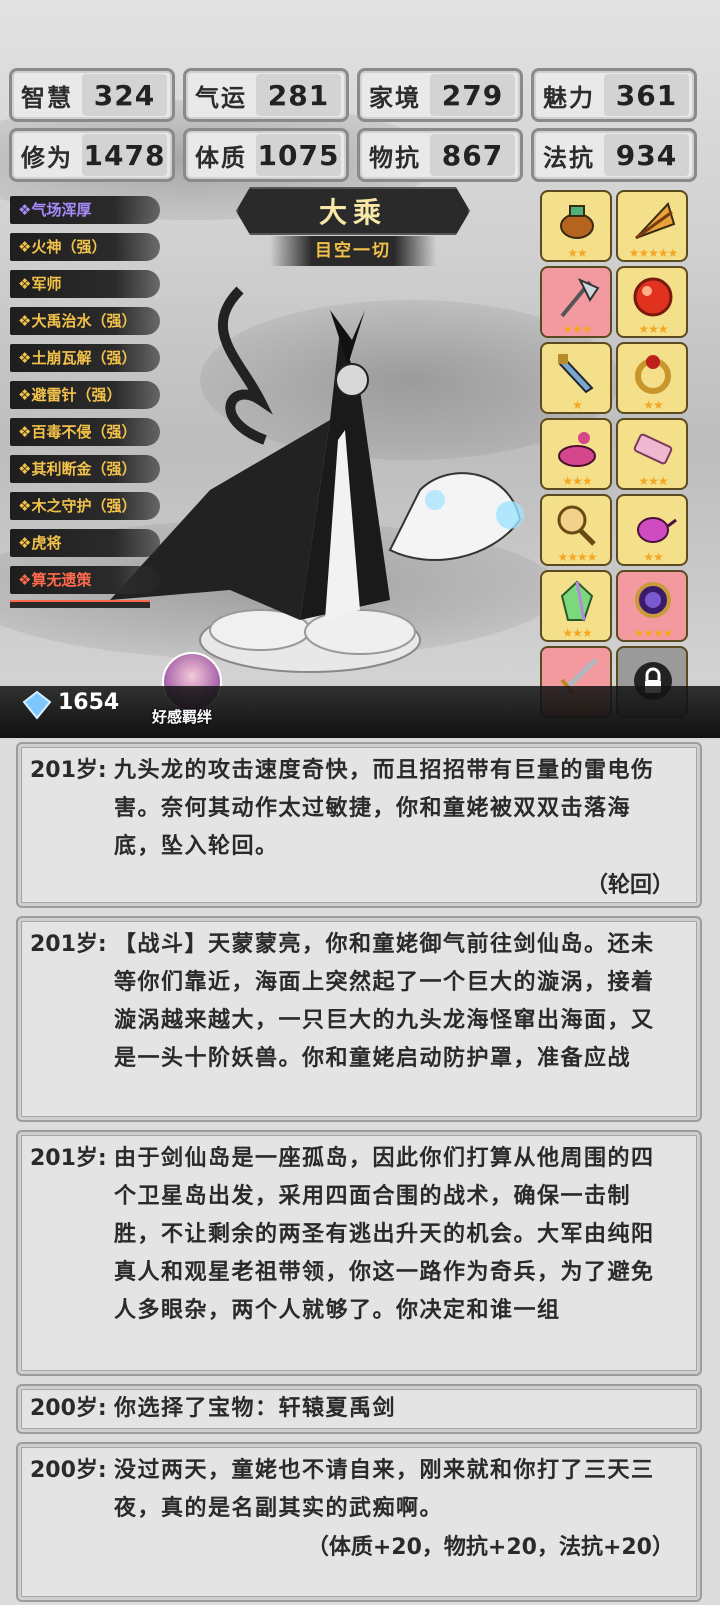 This screenshot has width=720, height=1605. What do you see at coordinates (353, 251) in the screenshot?
I see `realm-subtitle: 目空一切` at bounding box center [353, 251].